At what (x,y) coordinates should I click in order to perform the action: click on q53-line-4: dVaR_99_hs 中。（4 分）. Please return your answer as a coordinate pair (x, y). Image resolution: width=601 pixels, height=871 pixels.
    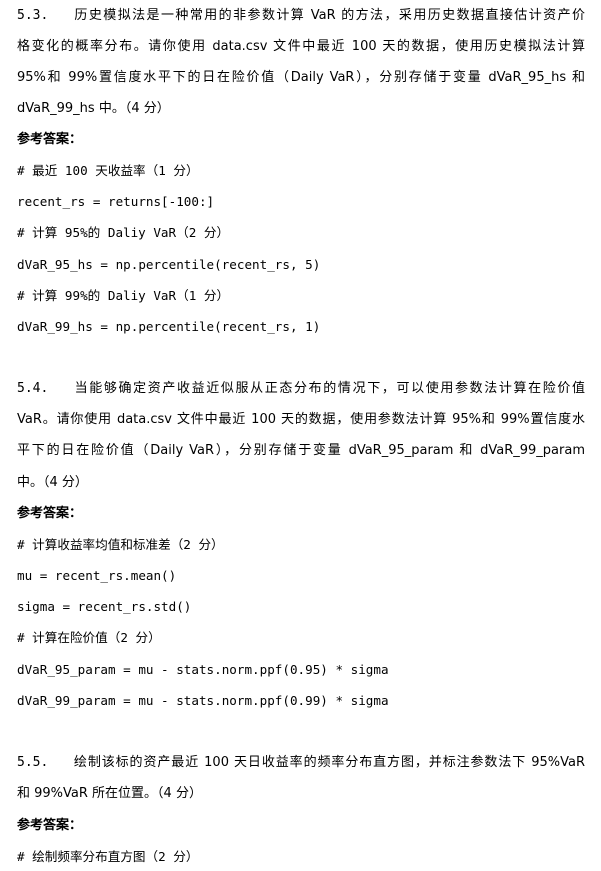
    Looking at the image, I should click on (93, 108).